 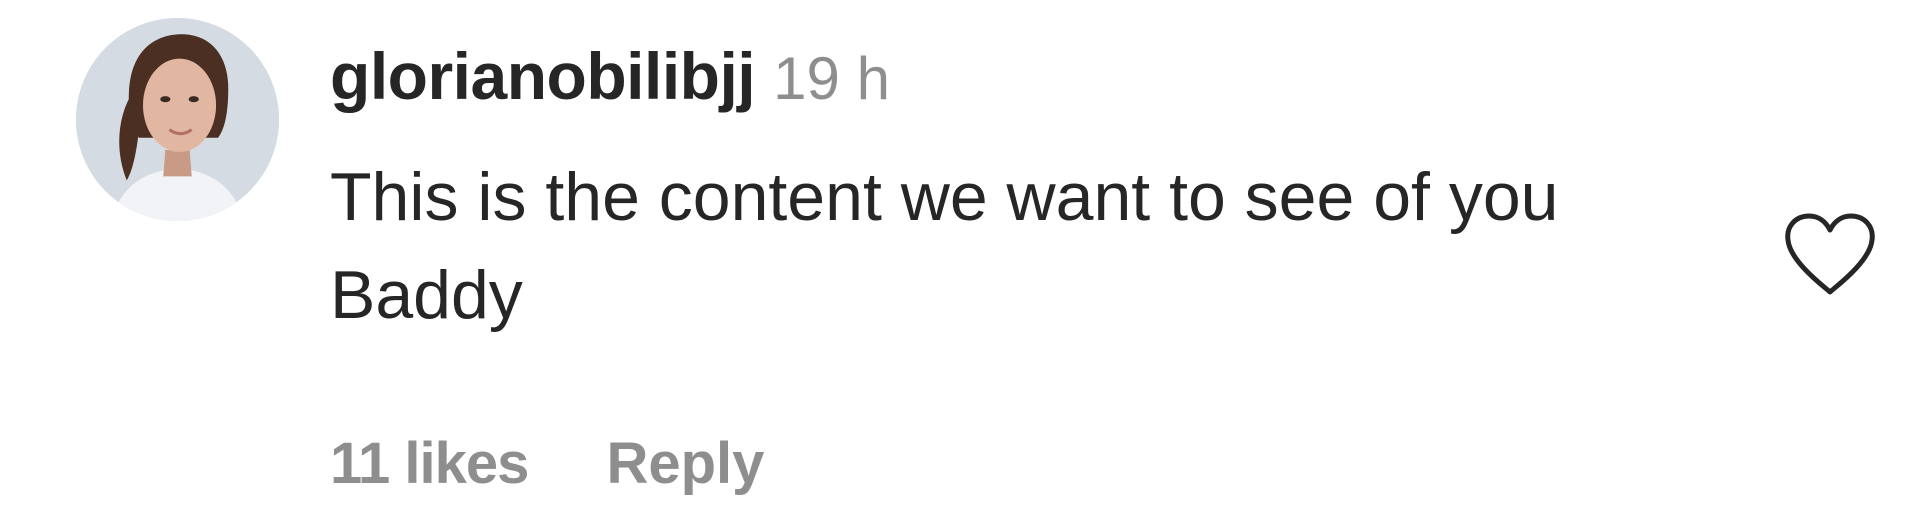 I want to click on heart-outline-icon, so click(x=1830, y=254).